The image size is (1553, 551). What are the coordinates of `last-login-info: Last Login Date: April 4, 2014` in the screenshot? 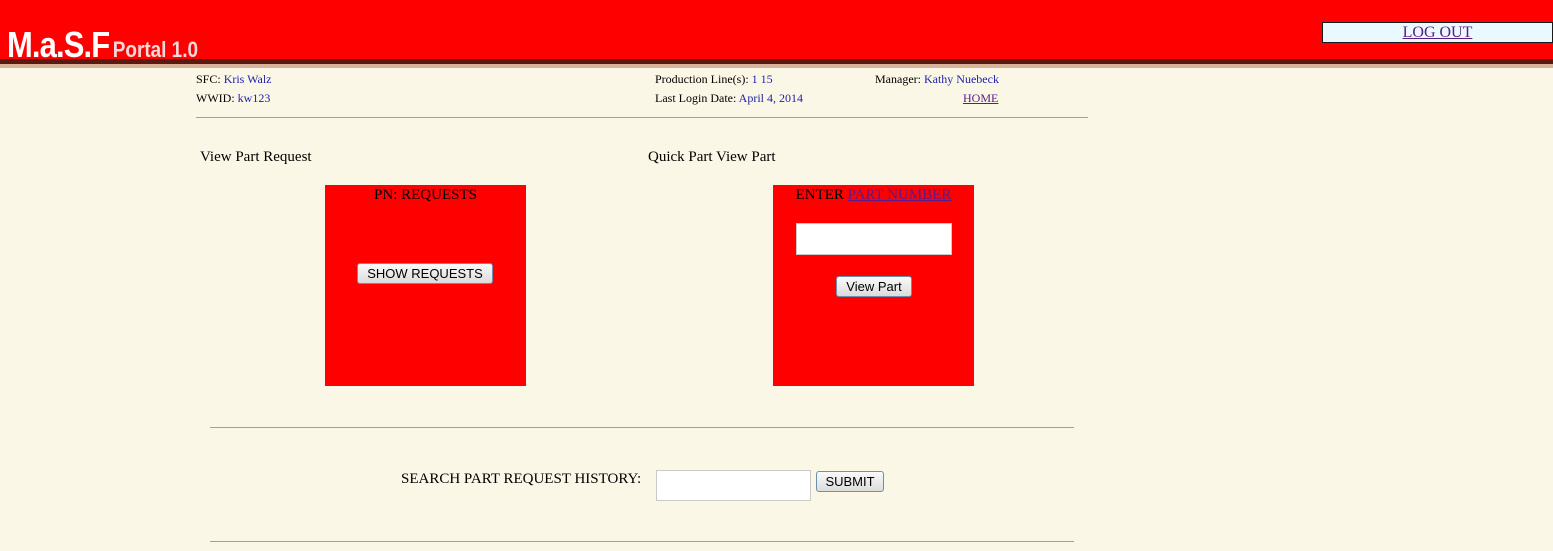 It's located at (729, 98).